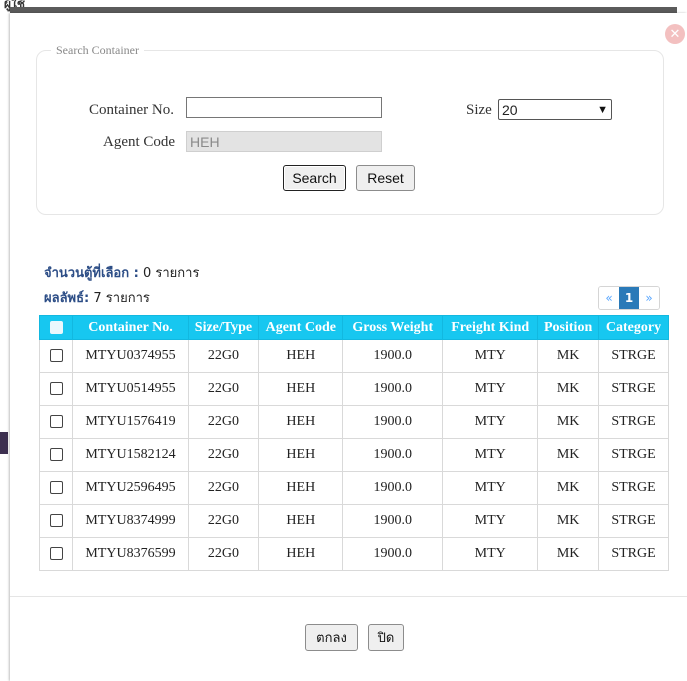  I want to click on close-button: ปิด, so click(386, 637).